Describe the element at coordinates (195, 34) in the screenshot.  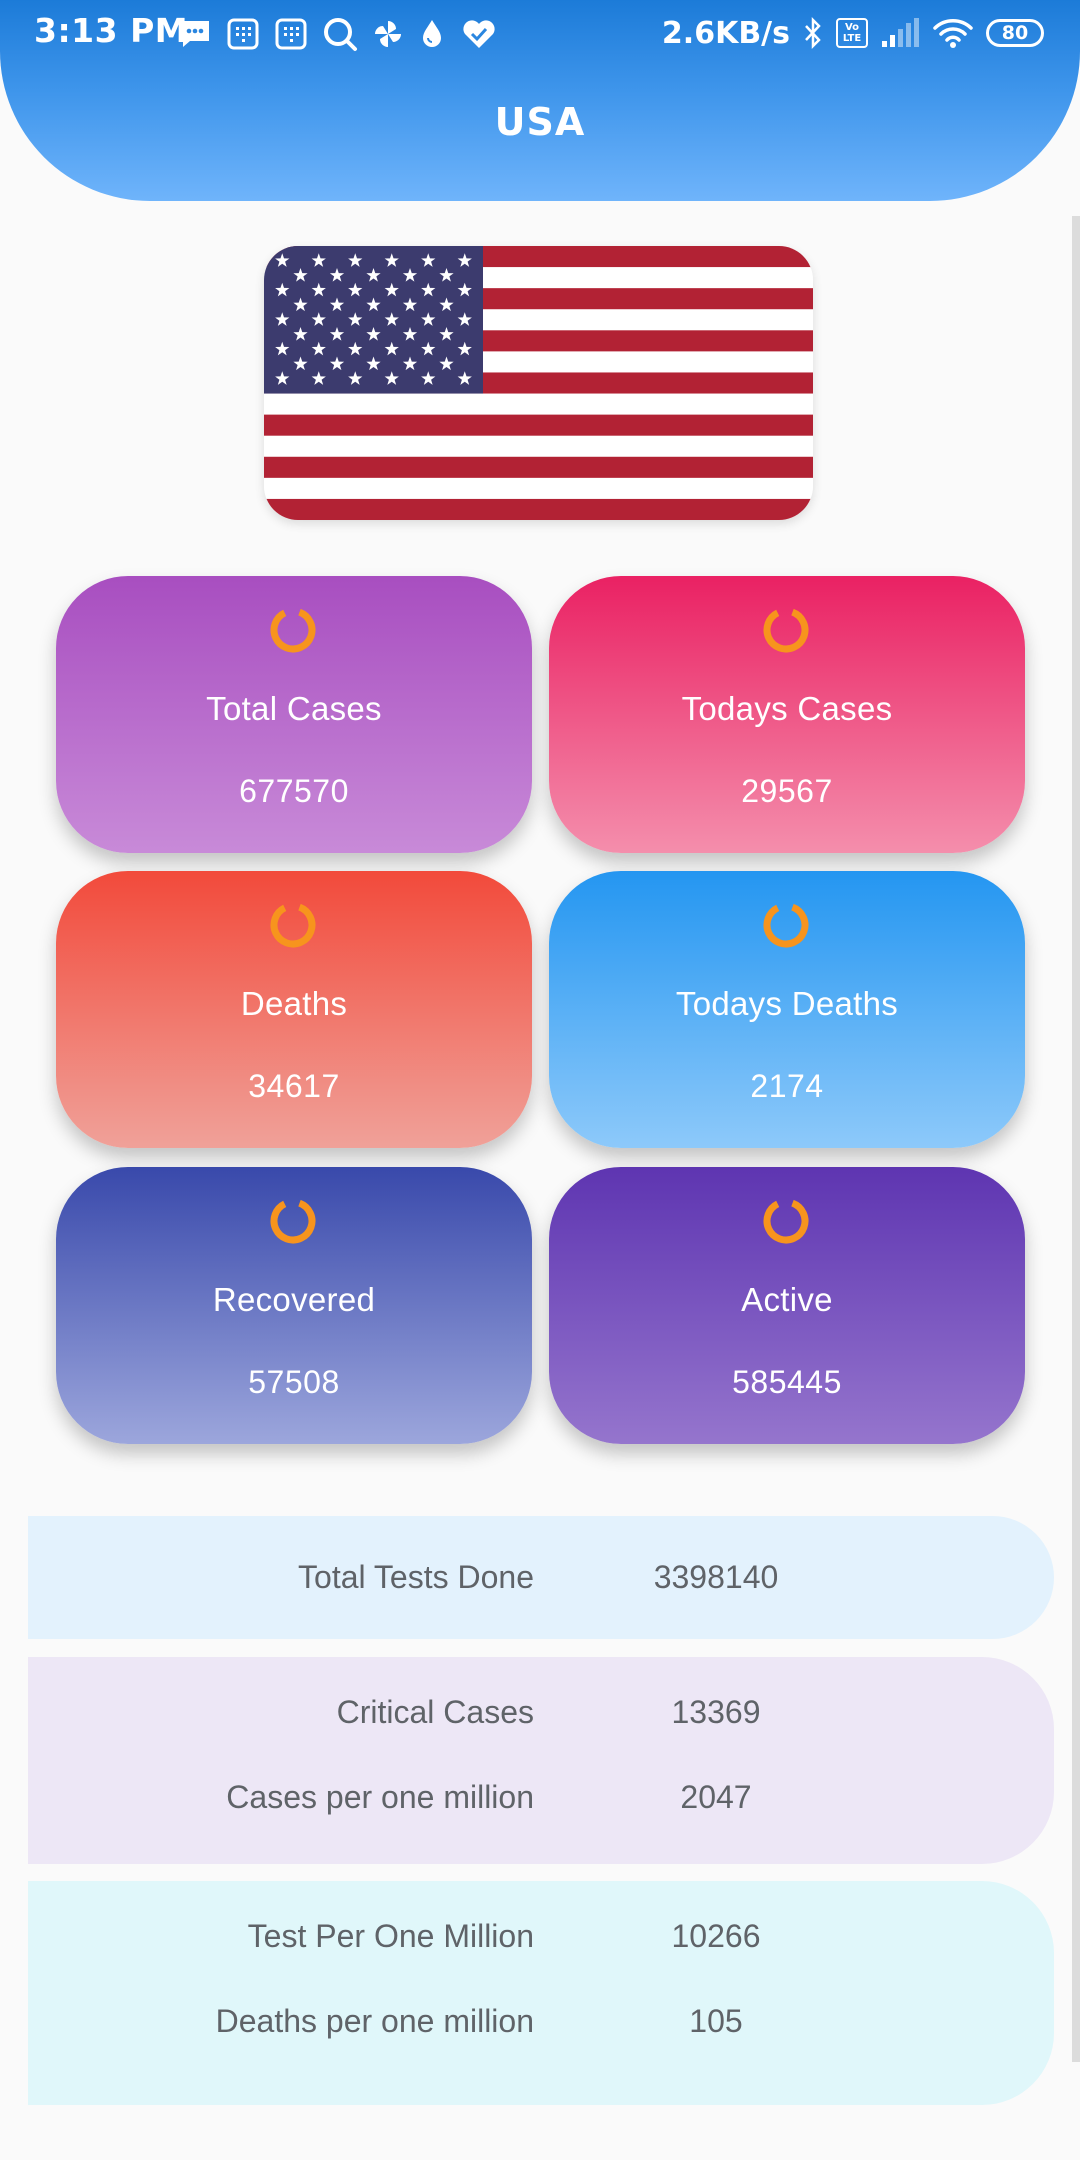
I see `message-icon` at that location.